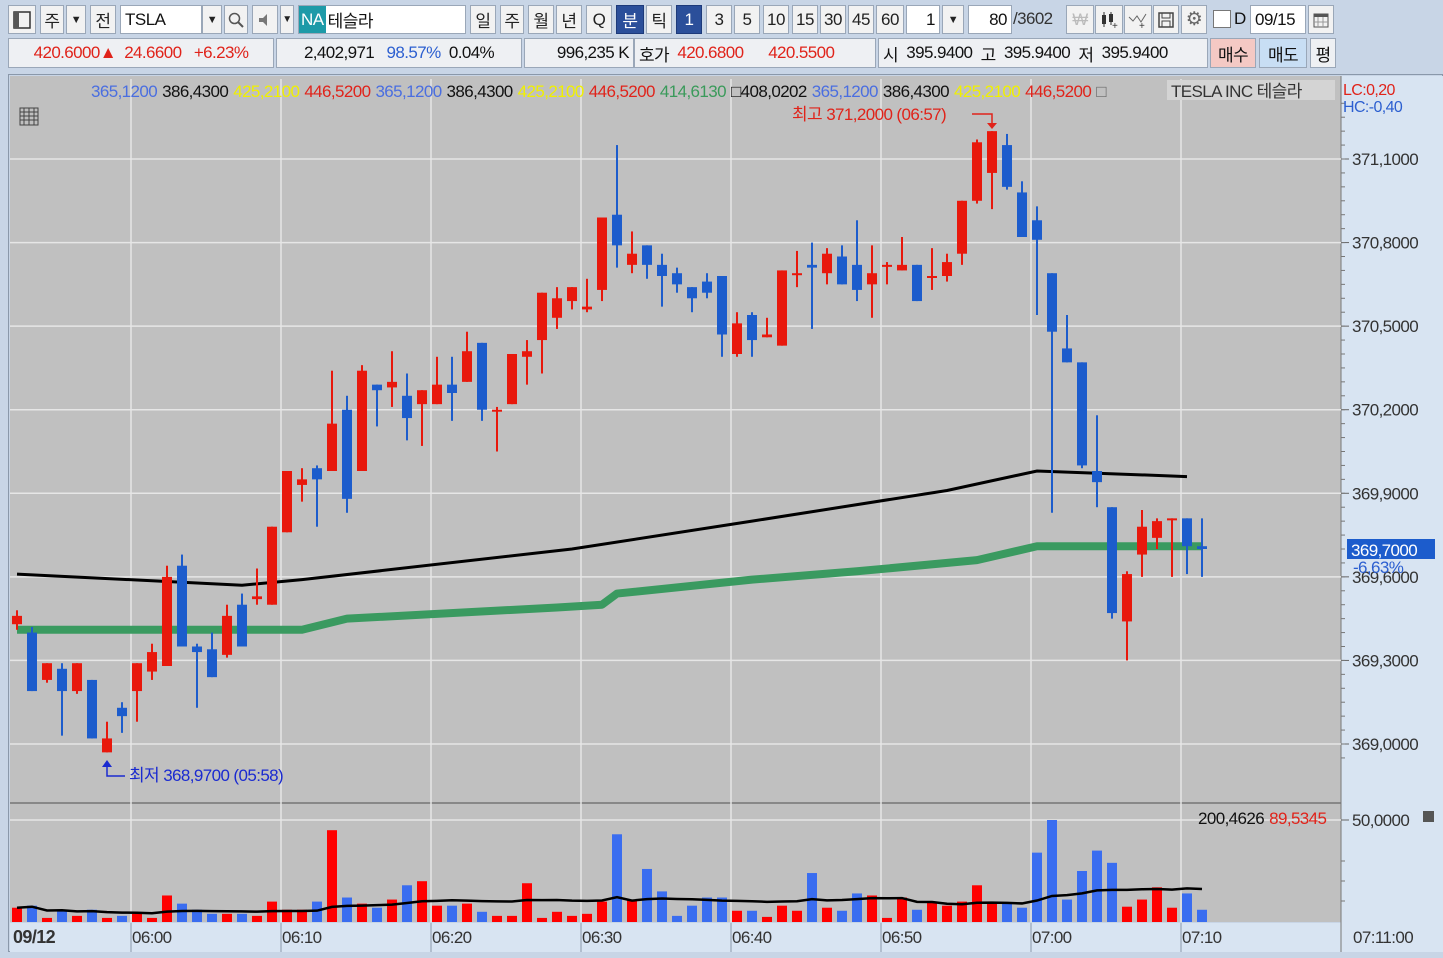  What do you see at coordinates (923, 19) in the screenshot?
I see `interval-count-input: 1` at bounding box center [923, 19].